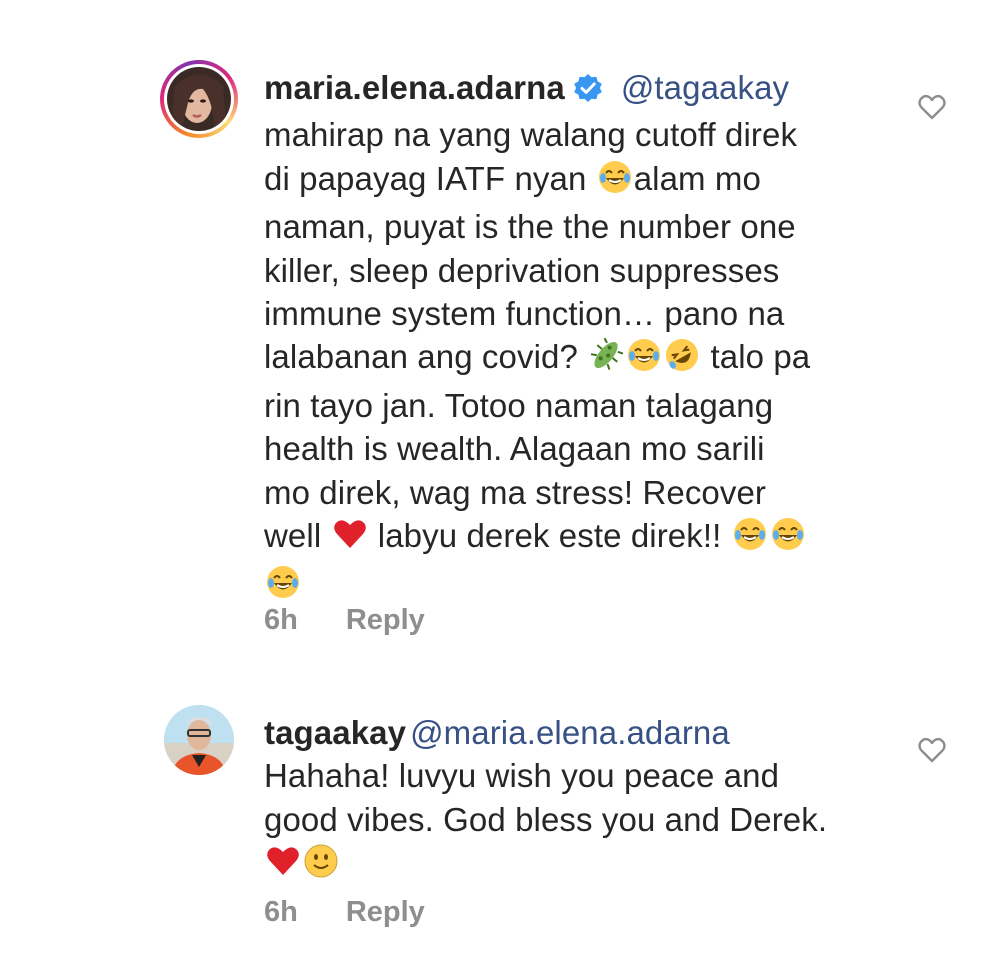  What do you see at coordinates (588, 91) in the screenshot?
I see `verified-badge-icon` at bounding box center [588, 91].